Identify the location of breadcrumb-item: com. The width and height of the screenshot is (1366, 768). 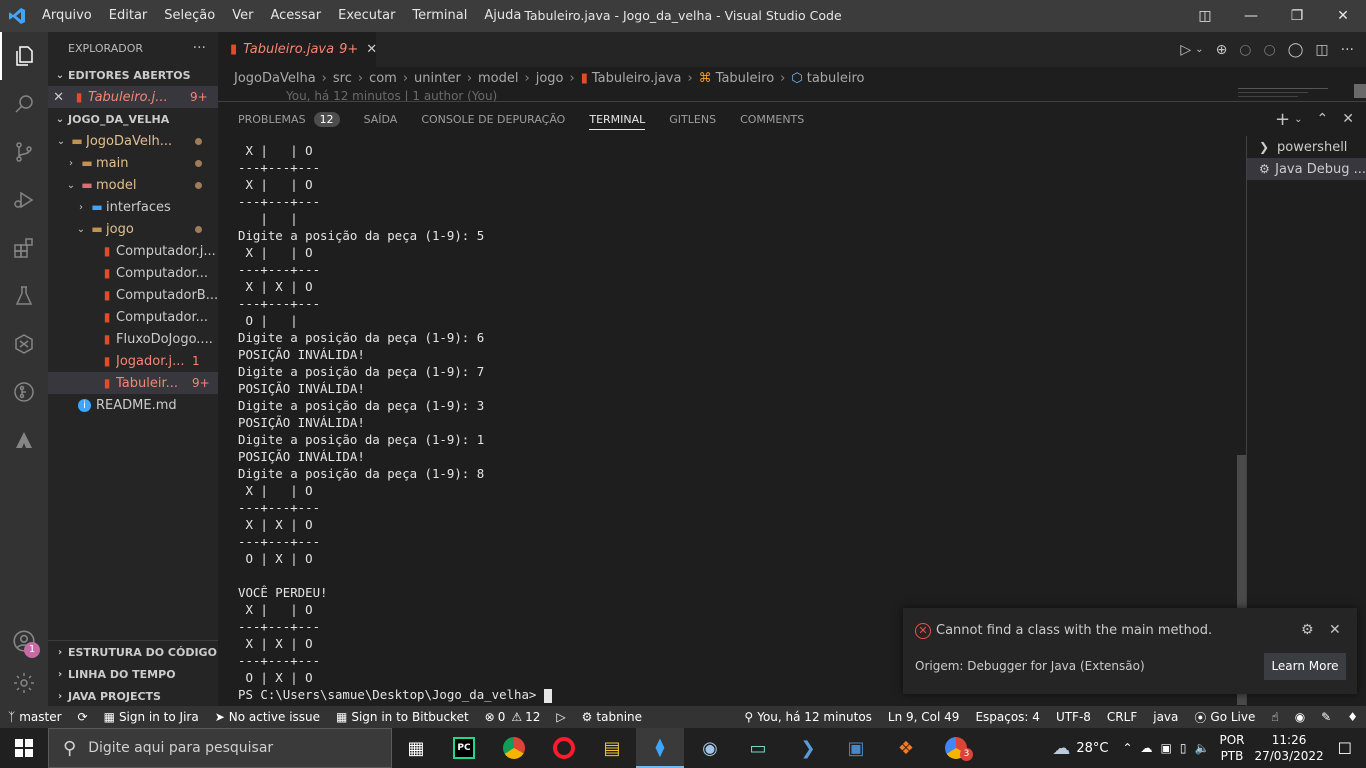
(383, 78).